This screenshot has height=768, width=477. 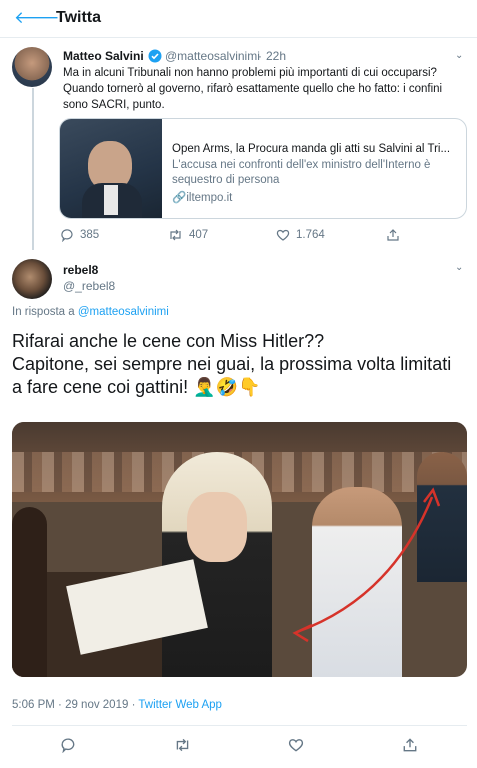 I want to click on page-title: Twitta, so click(x=79, y=17).